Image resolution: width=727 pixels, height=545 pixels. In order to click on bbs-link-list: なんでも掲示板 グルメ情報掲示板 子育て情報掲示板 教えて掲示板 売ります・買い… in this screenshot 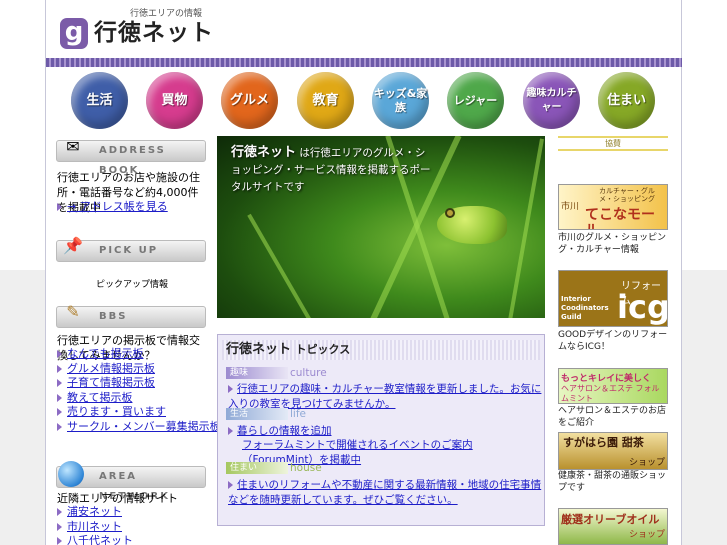, I will do `click(139, 391)`.